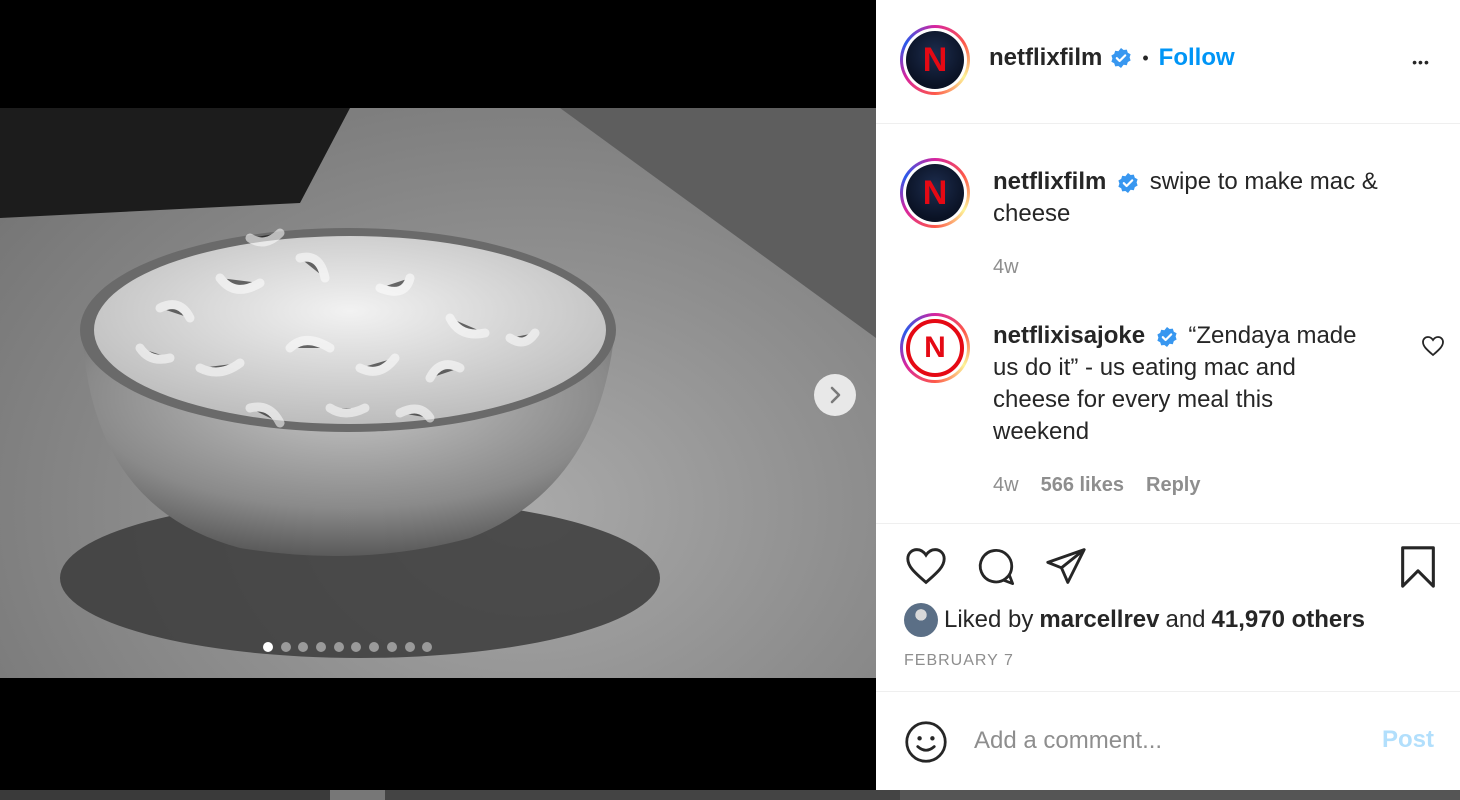  I want to click on author-username: netflixfilm, so click(1045, 58).